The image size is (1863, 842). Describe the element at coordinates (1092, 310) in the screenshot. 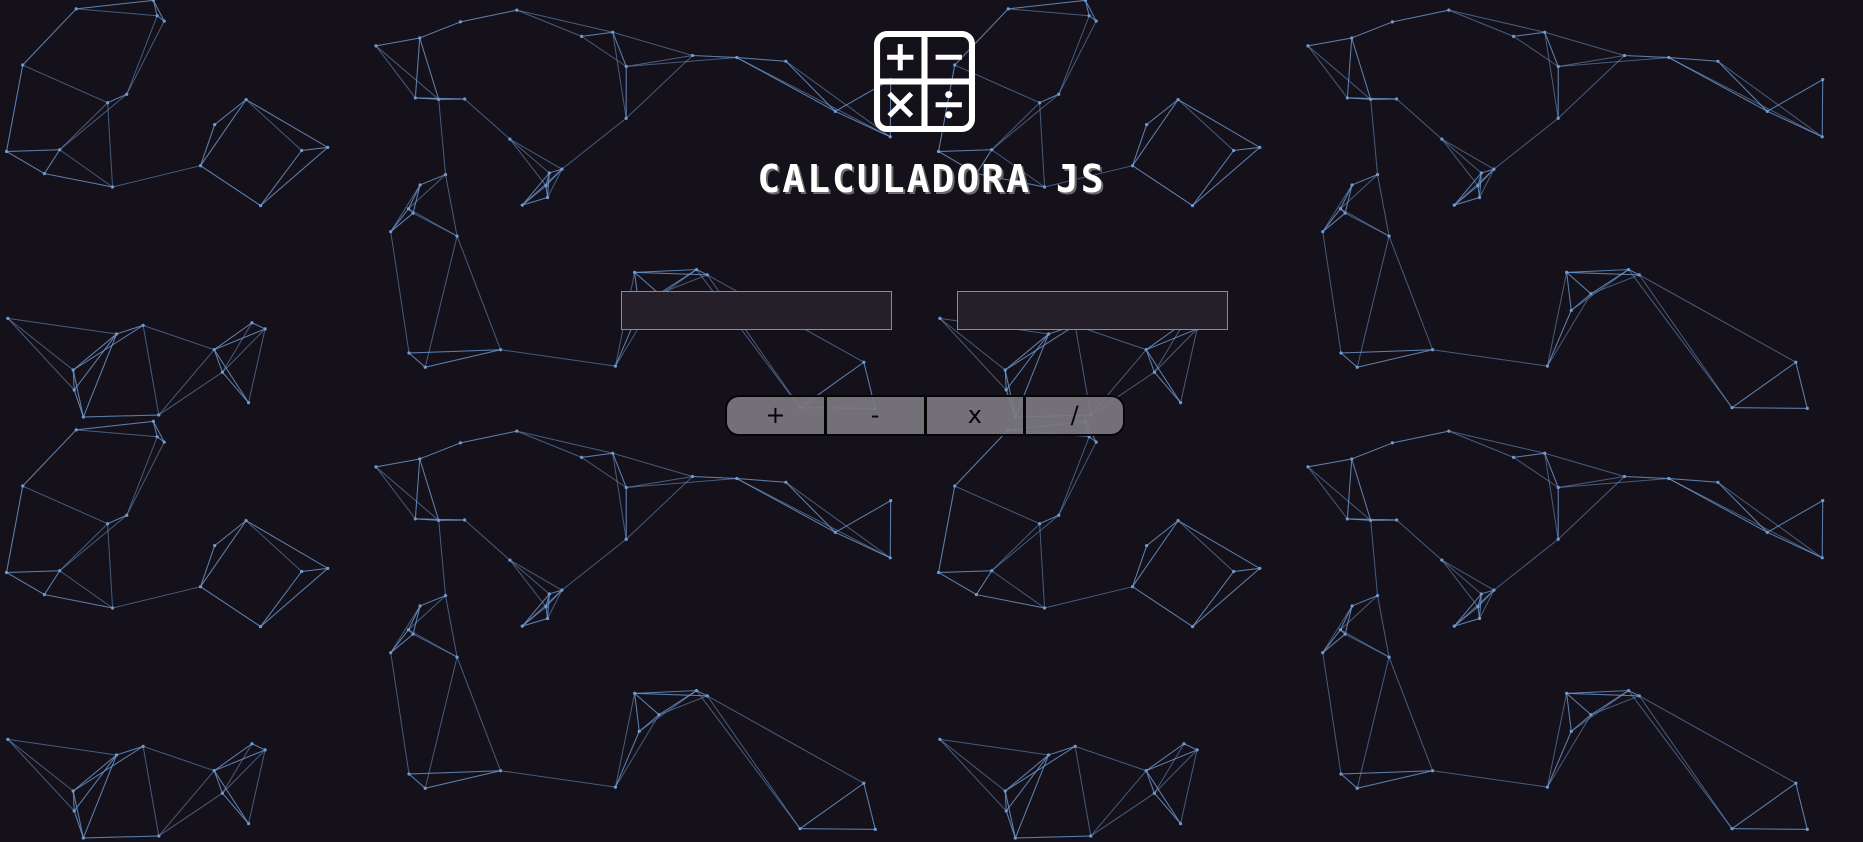

I see `second-number-input` at that location.